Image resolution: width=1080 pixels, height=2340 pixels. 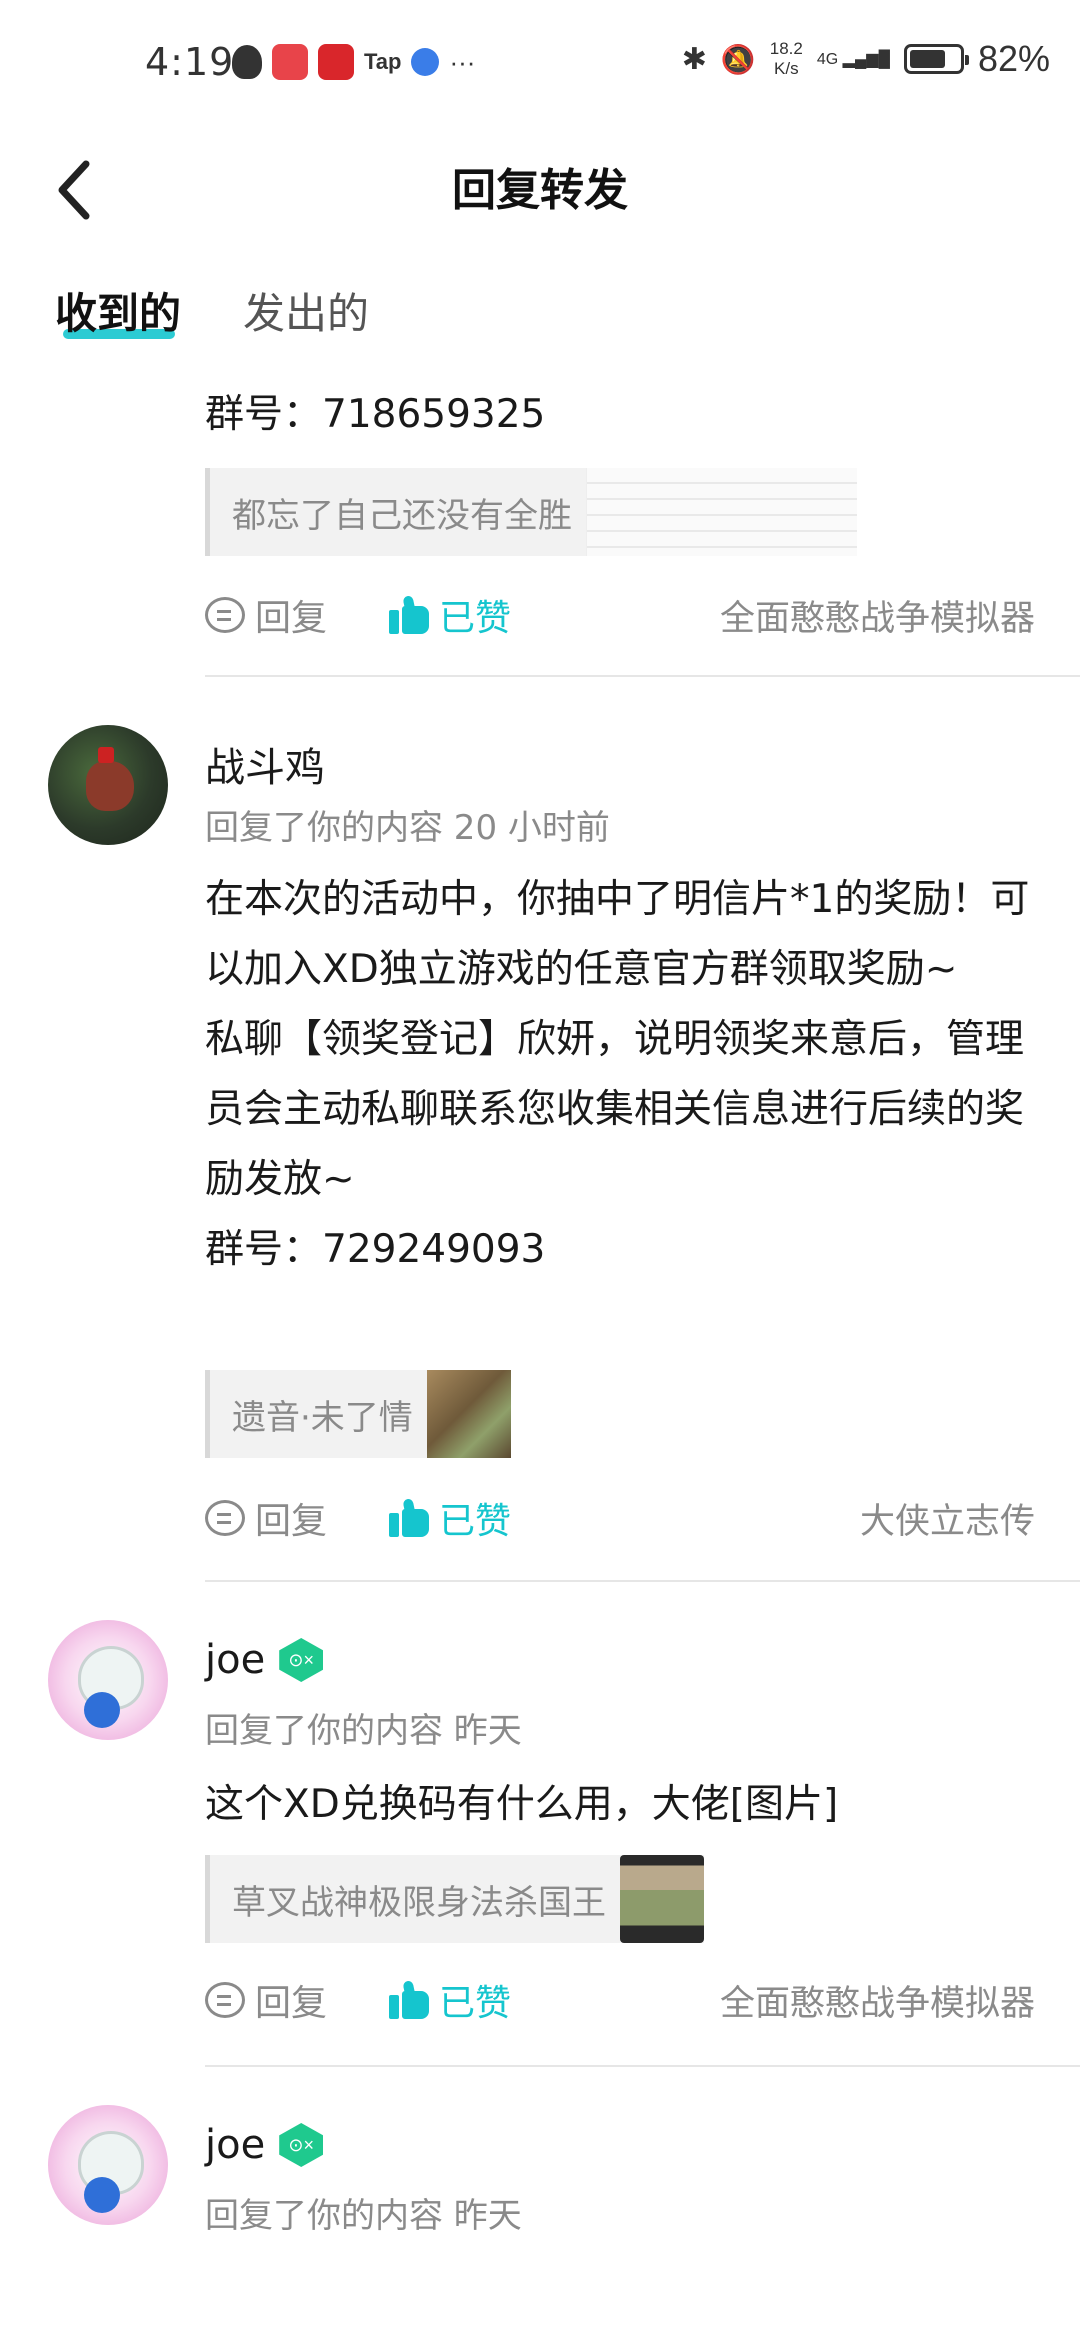 What do you see at coordinates (425, 62) in the screenshot?
I see `browser-icon` at bounding box center [425, 62].